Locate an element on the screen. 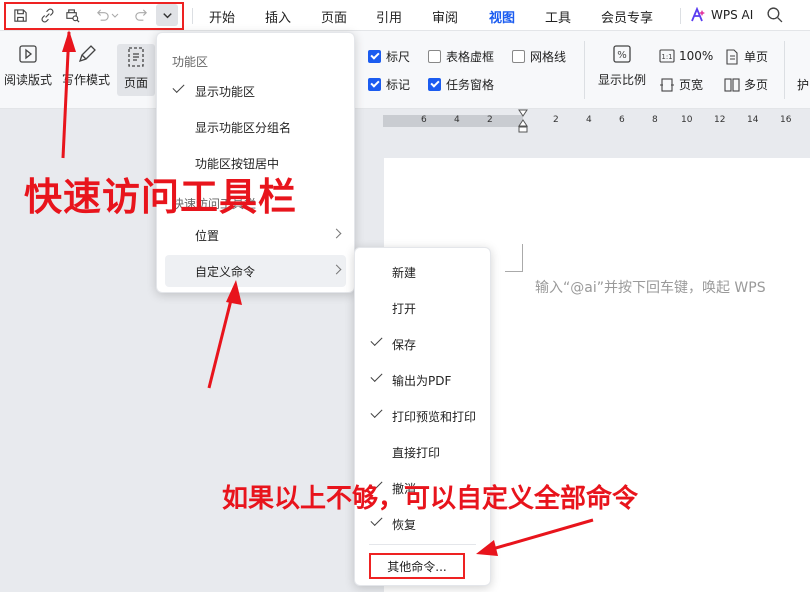  marks-check is located at coordinates (374, 84).